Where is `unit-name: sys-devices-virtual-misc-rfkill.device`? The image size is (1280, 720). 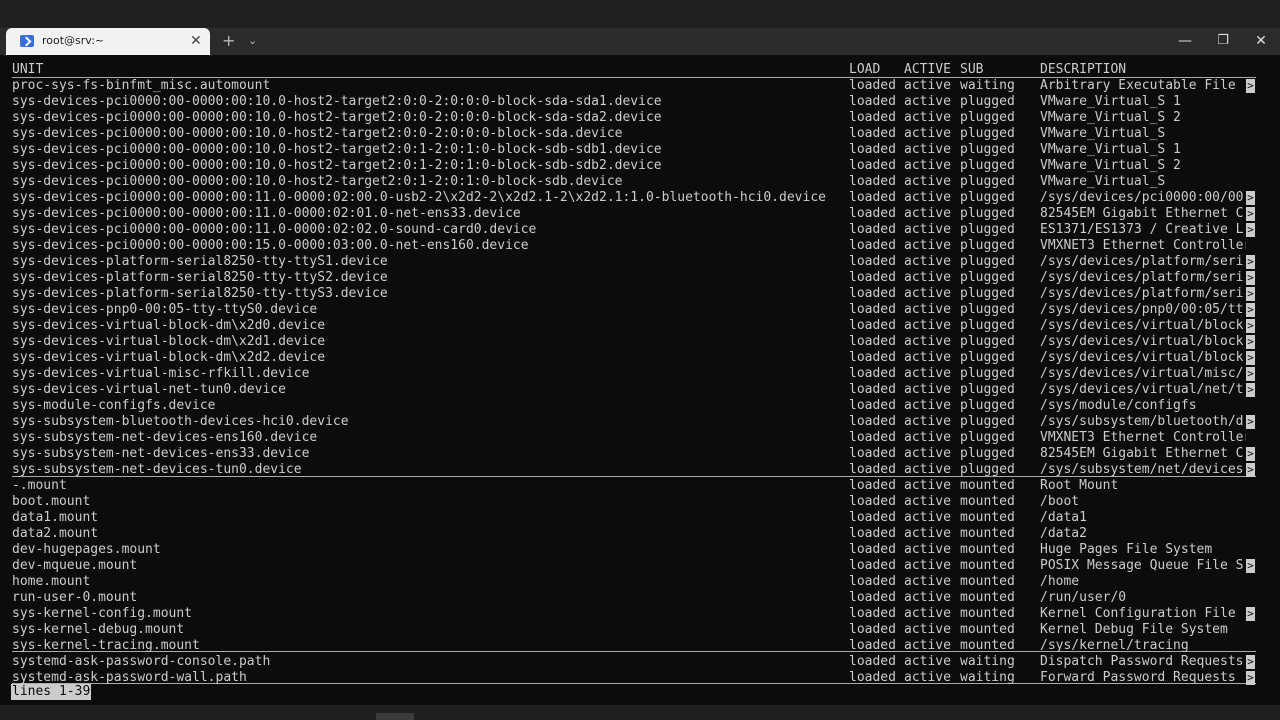 unit-name: sys-devices-virtual-misc-rfkill.device is located at coordinates (161, 373).